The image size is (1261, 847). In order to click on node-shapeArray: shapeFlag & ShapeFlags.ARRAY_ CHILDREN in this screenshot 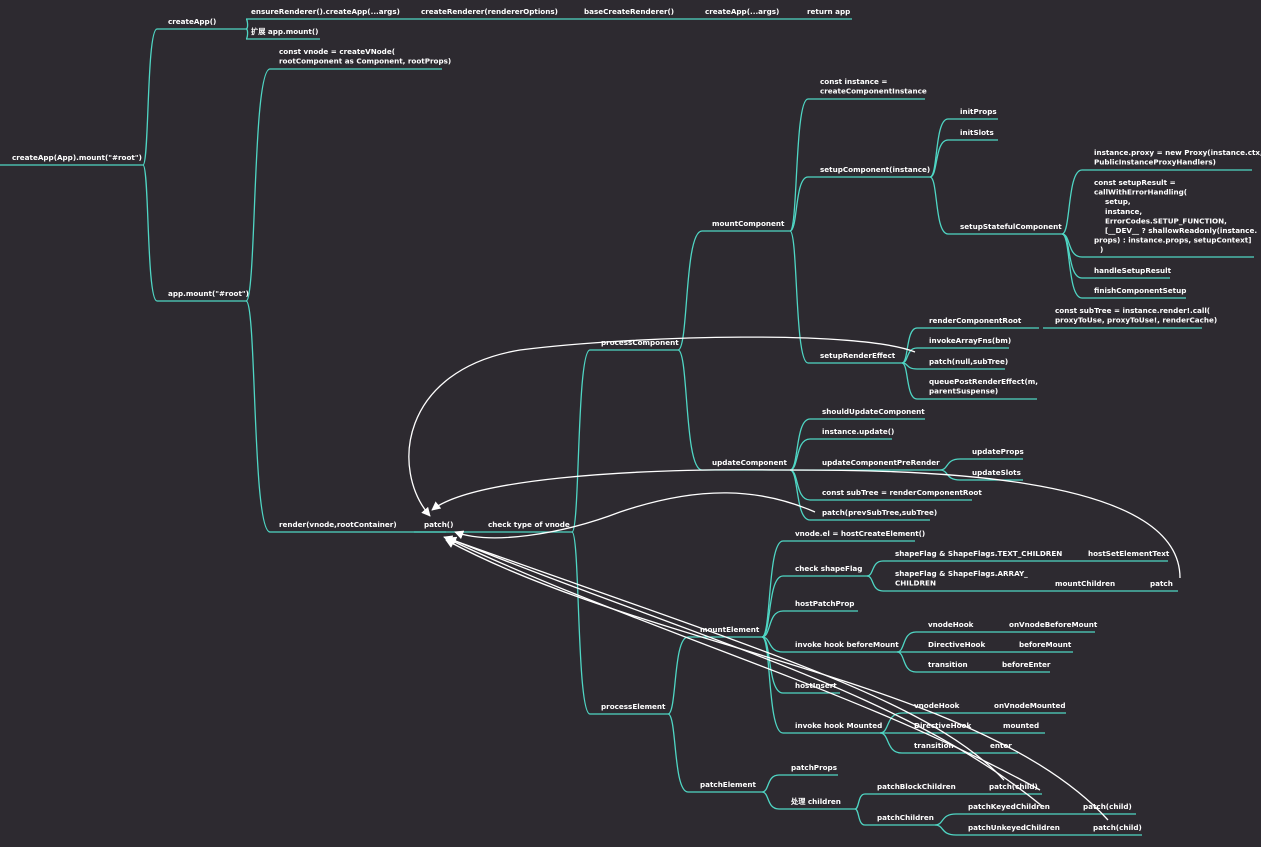, I will do `click(961, 578)`.